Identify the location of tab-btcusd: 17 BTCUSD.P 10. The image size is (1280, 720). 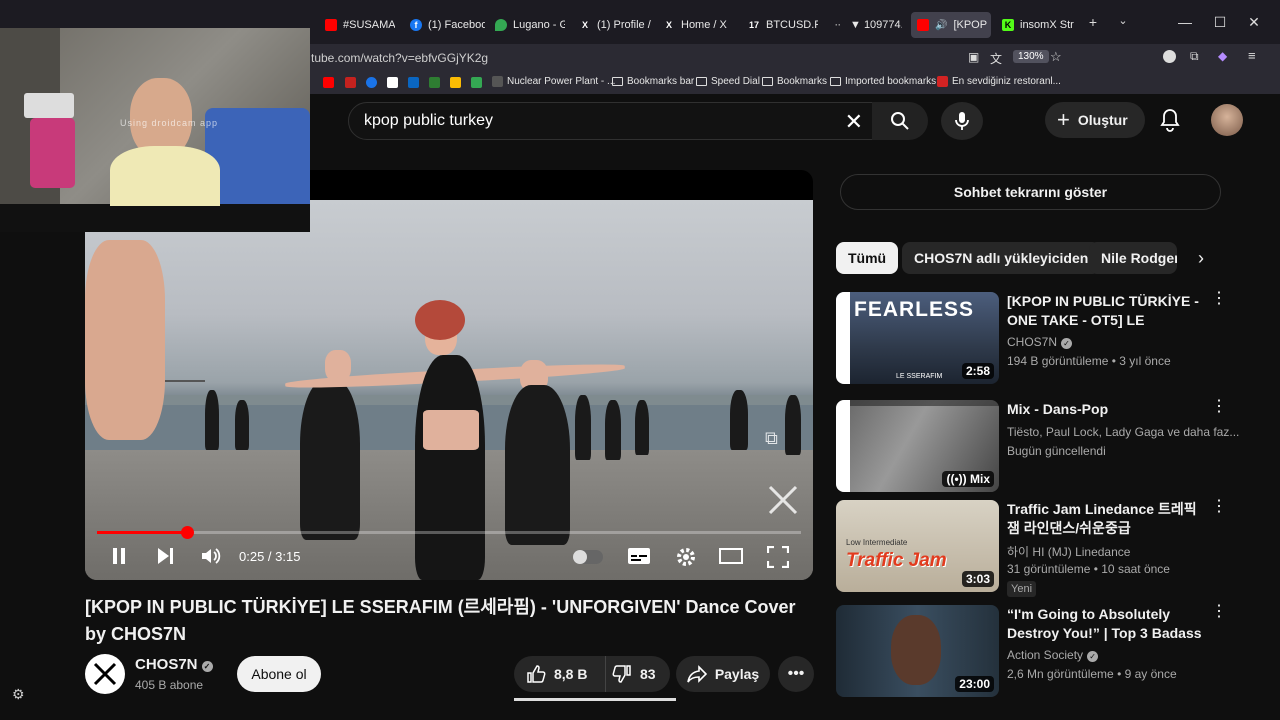
(783, 25).